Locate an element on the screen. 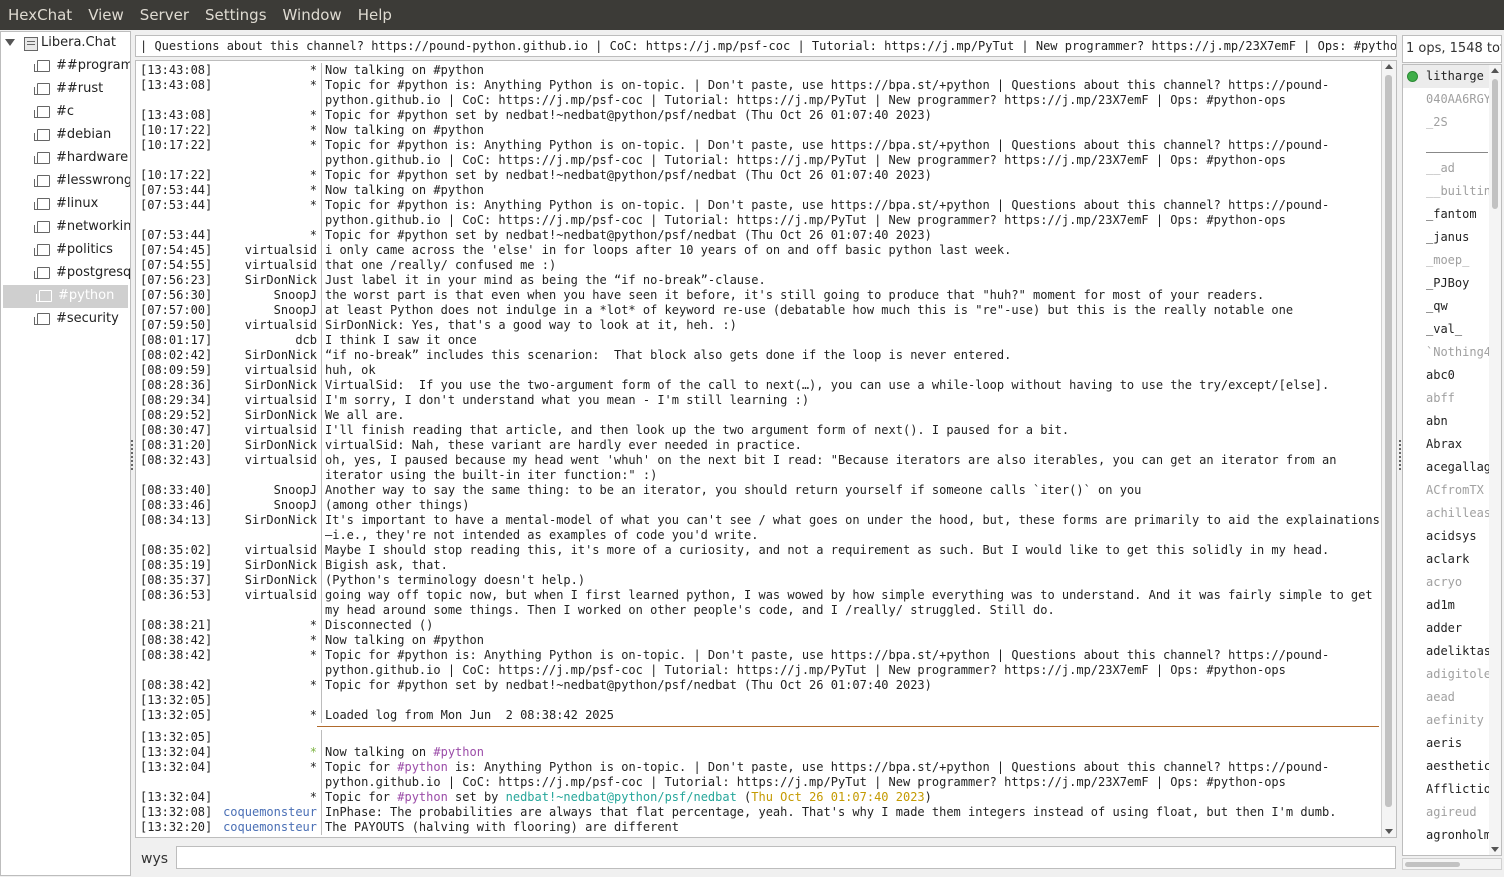 The width and height of the screenshot is (1504, 877). tree-channel-networking: #networking is located at coordinates (65, 227).